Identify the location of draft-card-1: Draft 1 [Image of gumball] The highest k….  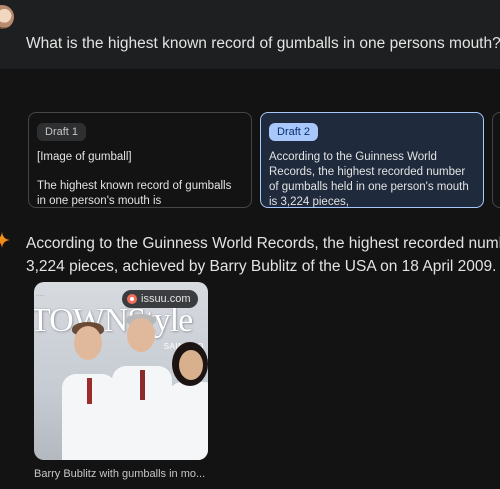
(140, 160).